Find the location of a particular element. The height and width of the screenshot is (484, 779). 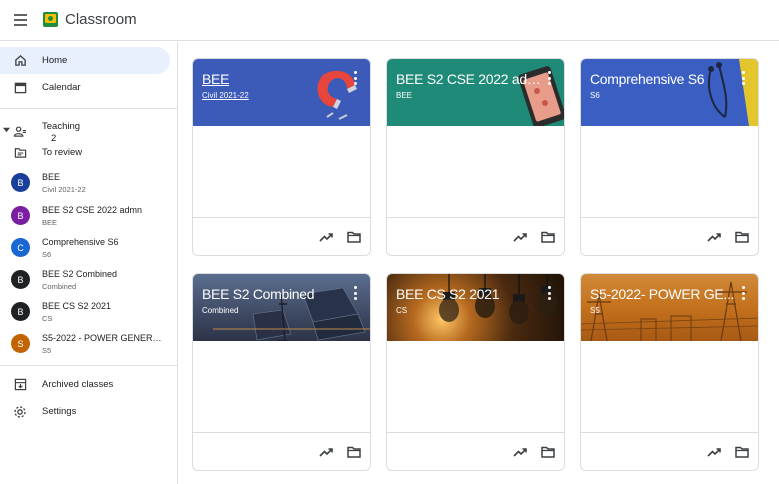

class-section: S6 is located at coordinates (47, 254).